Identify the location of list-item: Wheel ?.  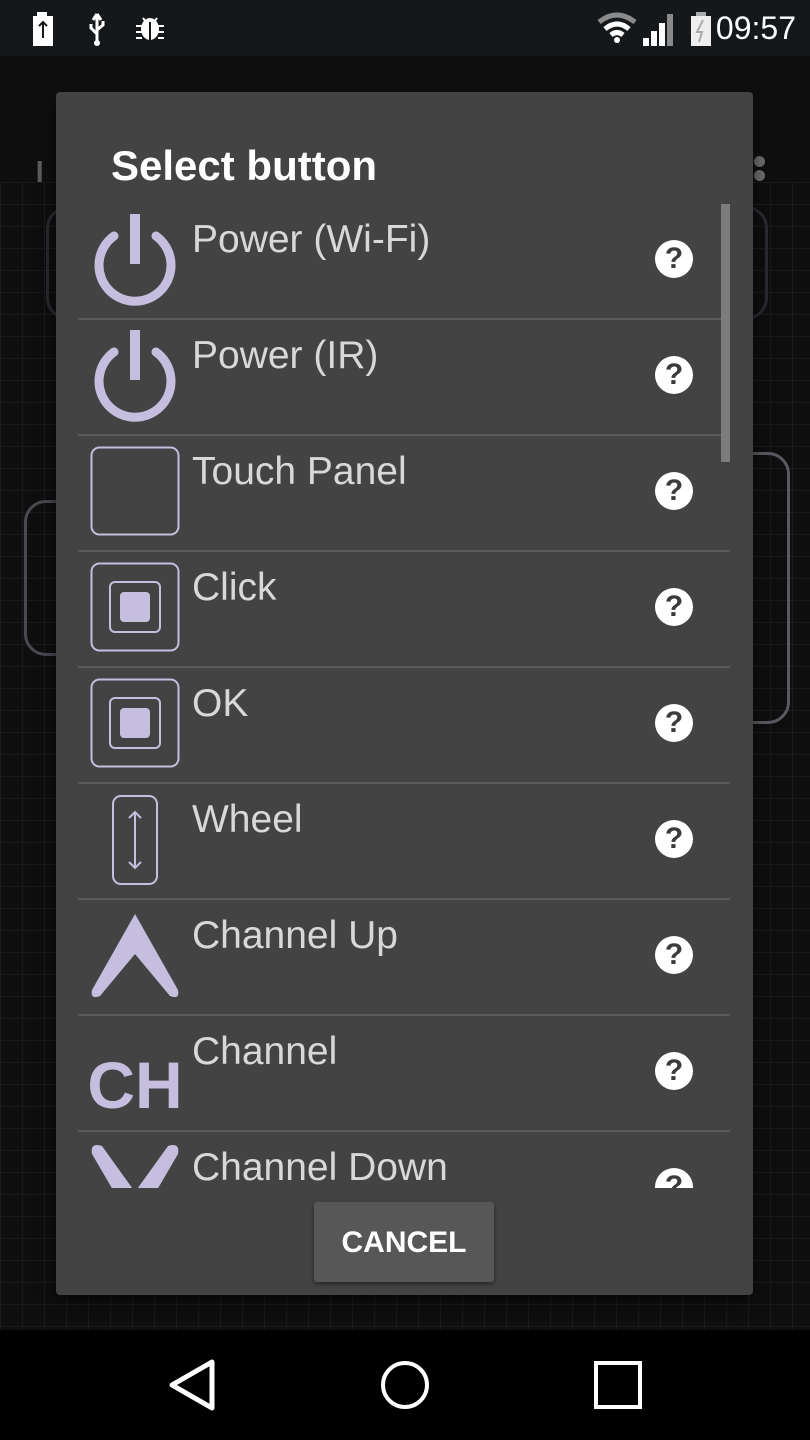
(404, 842).